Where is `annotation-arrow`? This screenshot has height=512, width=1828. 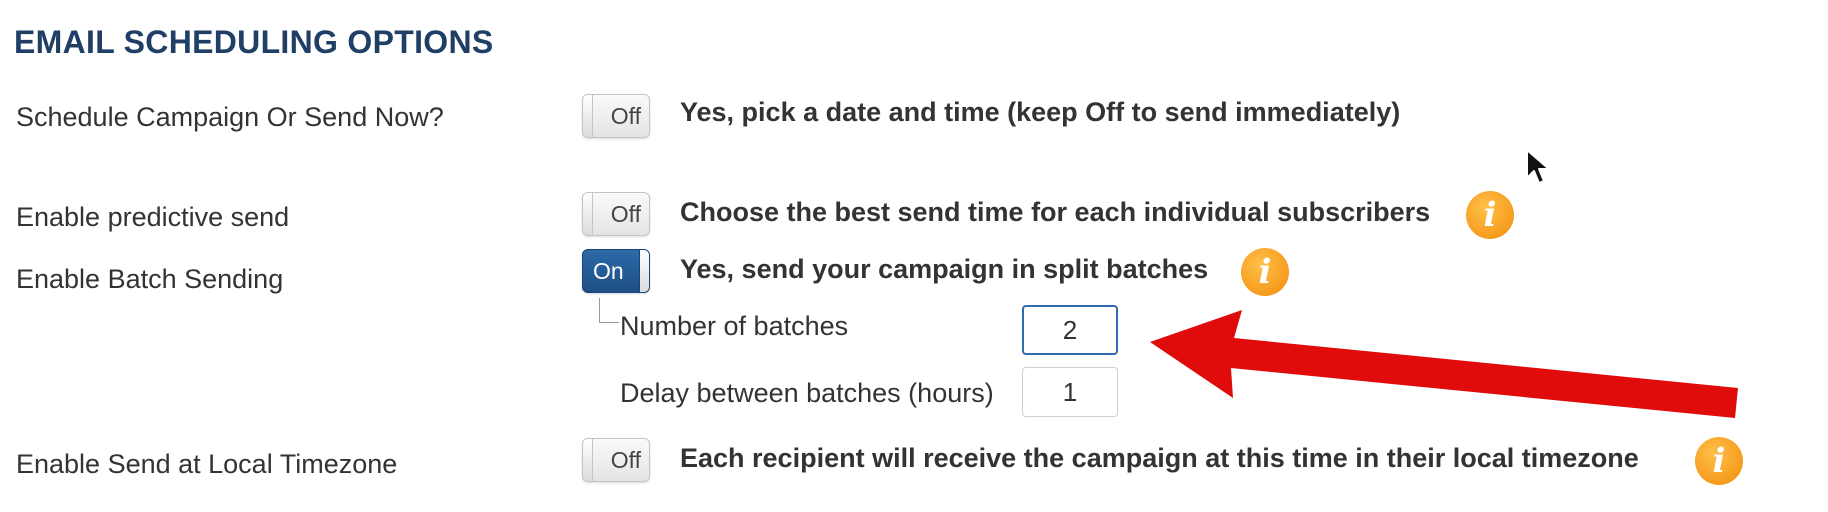 annotation-arrow is located at coordinates (1444, 364).